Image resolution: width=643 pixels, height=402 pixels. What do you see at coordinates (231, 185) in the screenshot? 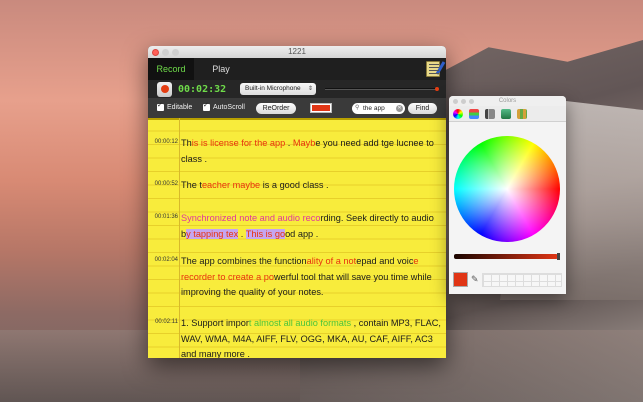
I see `note-text-run: eacher maybe` at bounding box center [231, 185].